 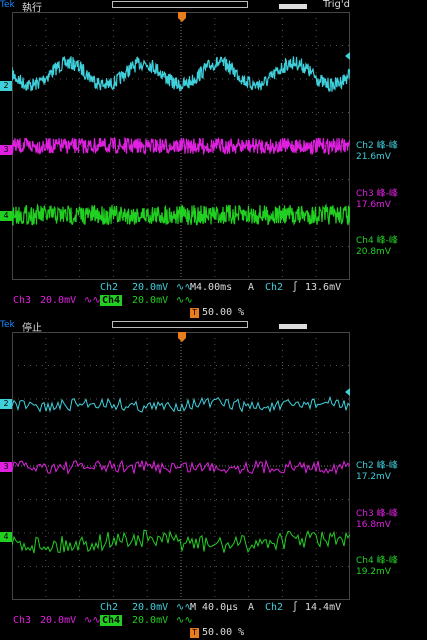 I want to click on ch4-waveform, so click(x=181, y=214).